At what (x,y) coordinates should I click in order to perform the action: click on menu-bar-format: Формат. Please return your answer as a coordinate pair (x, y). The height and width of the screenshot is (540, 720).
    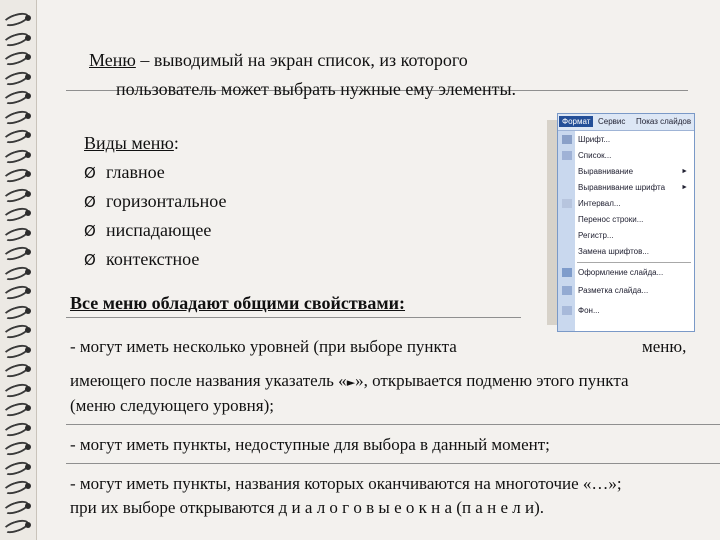
    Looking at the image, I should click on (576, 121).